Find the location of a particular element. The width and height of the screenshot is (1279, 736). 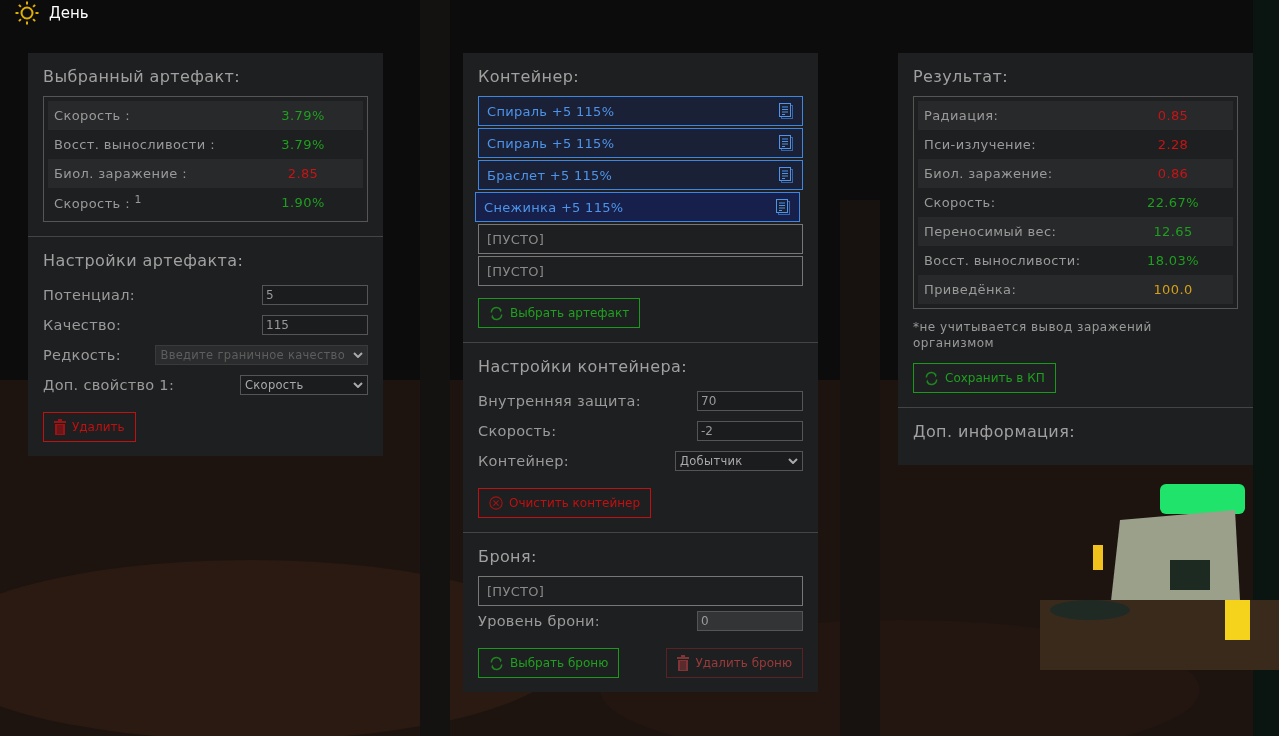

clear-button: Очистить контейнер is located at coordinates (565, 503).